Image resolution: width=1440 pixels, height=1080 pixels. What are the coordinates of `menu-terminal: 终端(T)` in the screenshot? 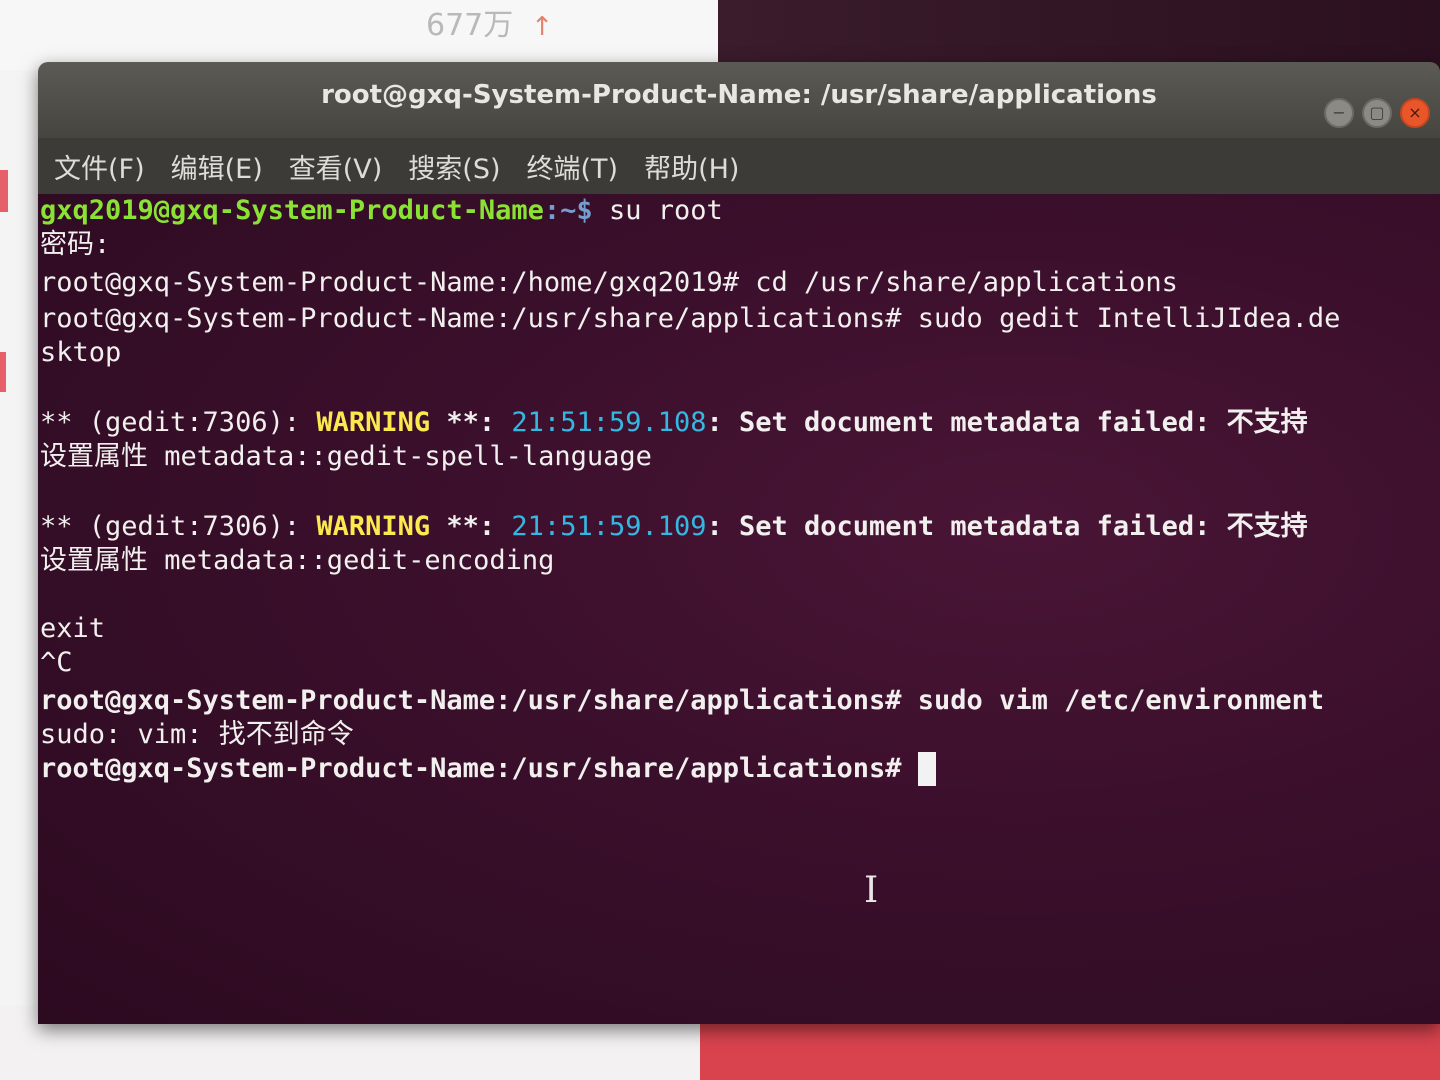 It's located at (573, 166).